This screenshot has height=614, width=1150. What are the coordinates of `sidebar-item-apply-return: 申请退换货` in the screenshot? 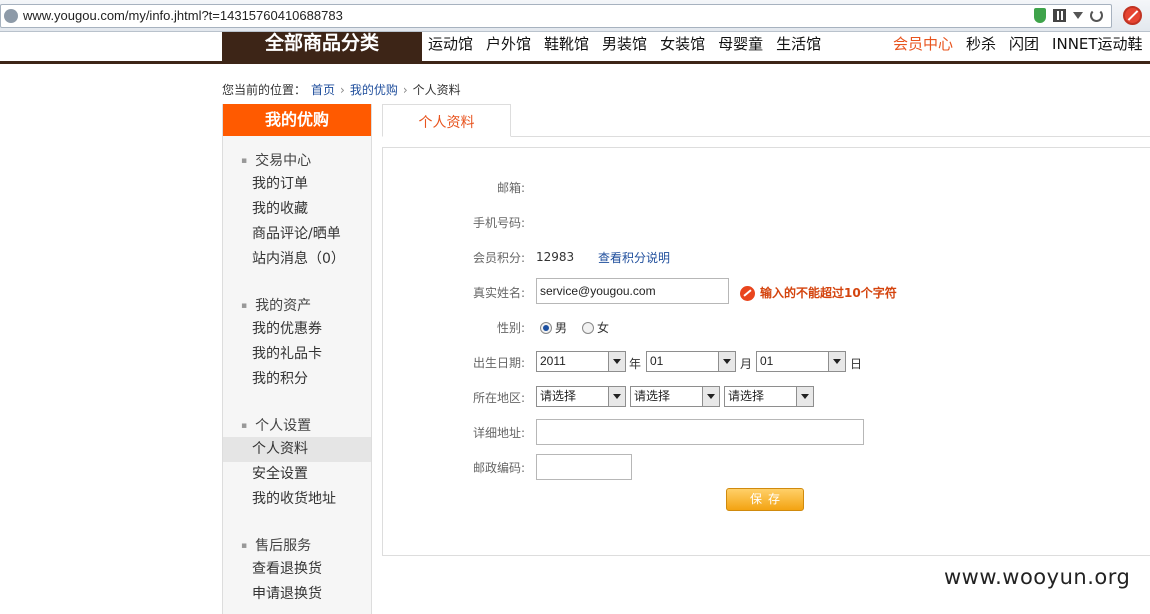 It's located at (297, 594).